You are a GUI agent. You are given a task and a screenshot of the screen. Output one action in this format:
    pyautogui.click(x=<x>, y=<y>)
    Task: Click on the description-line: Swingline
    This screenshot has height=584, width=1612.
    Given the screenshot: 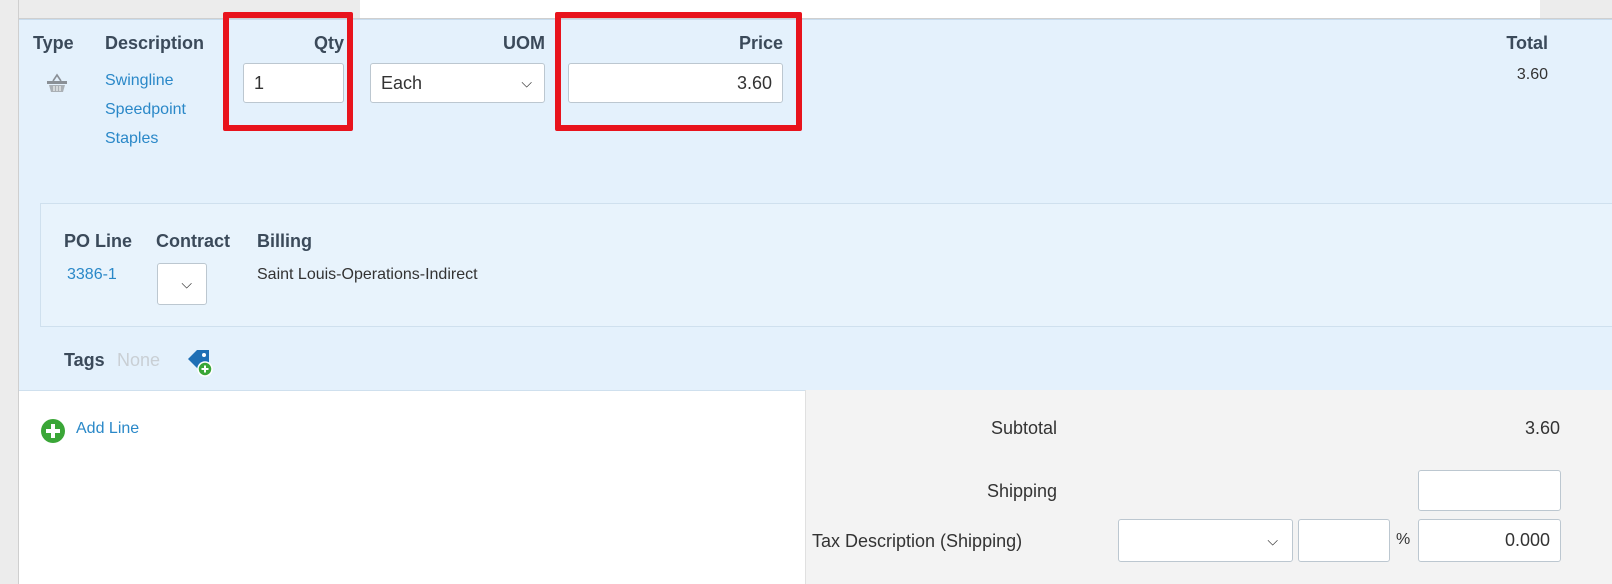 What is the action you would take?
    pyautogui.click(x=139, y=80)
    